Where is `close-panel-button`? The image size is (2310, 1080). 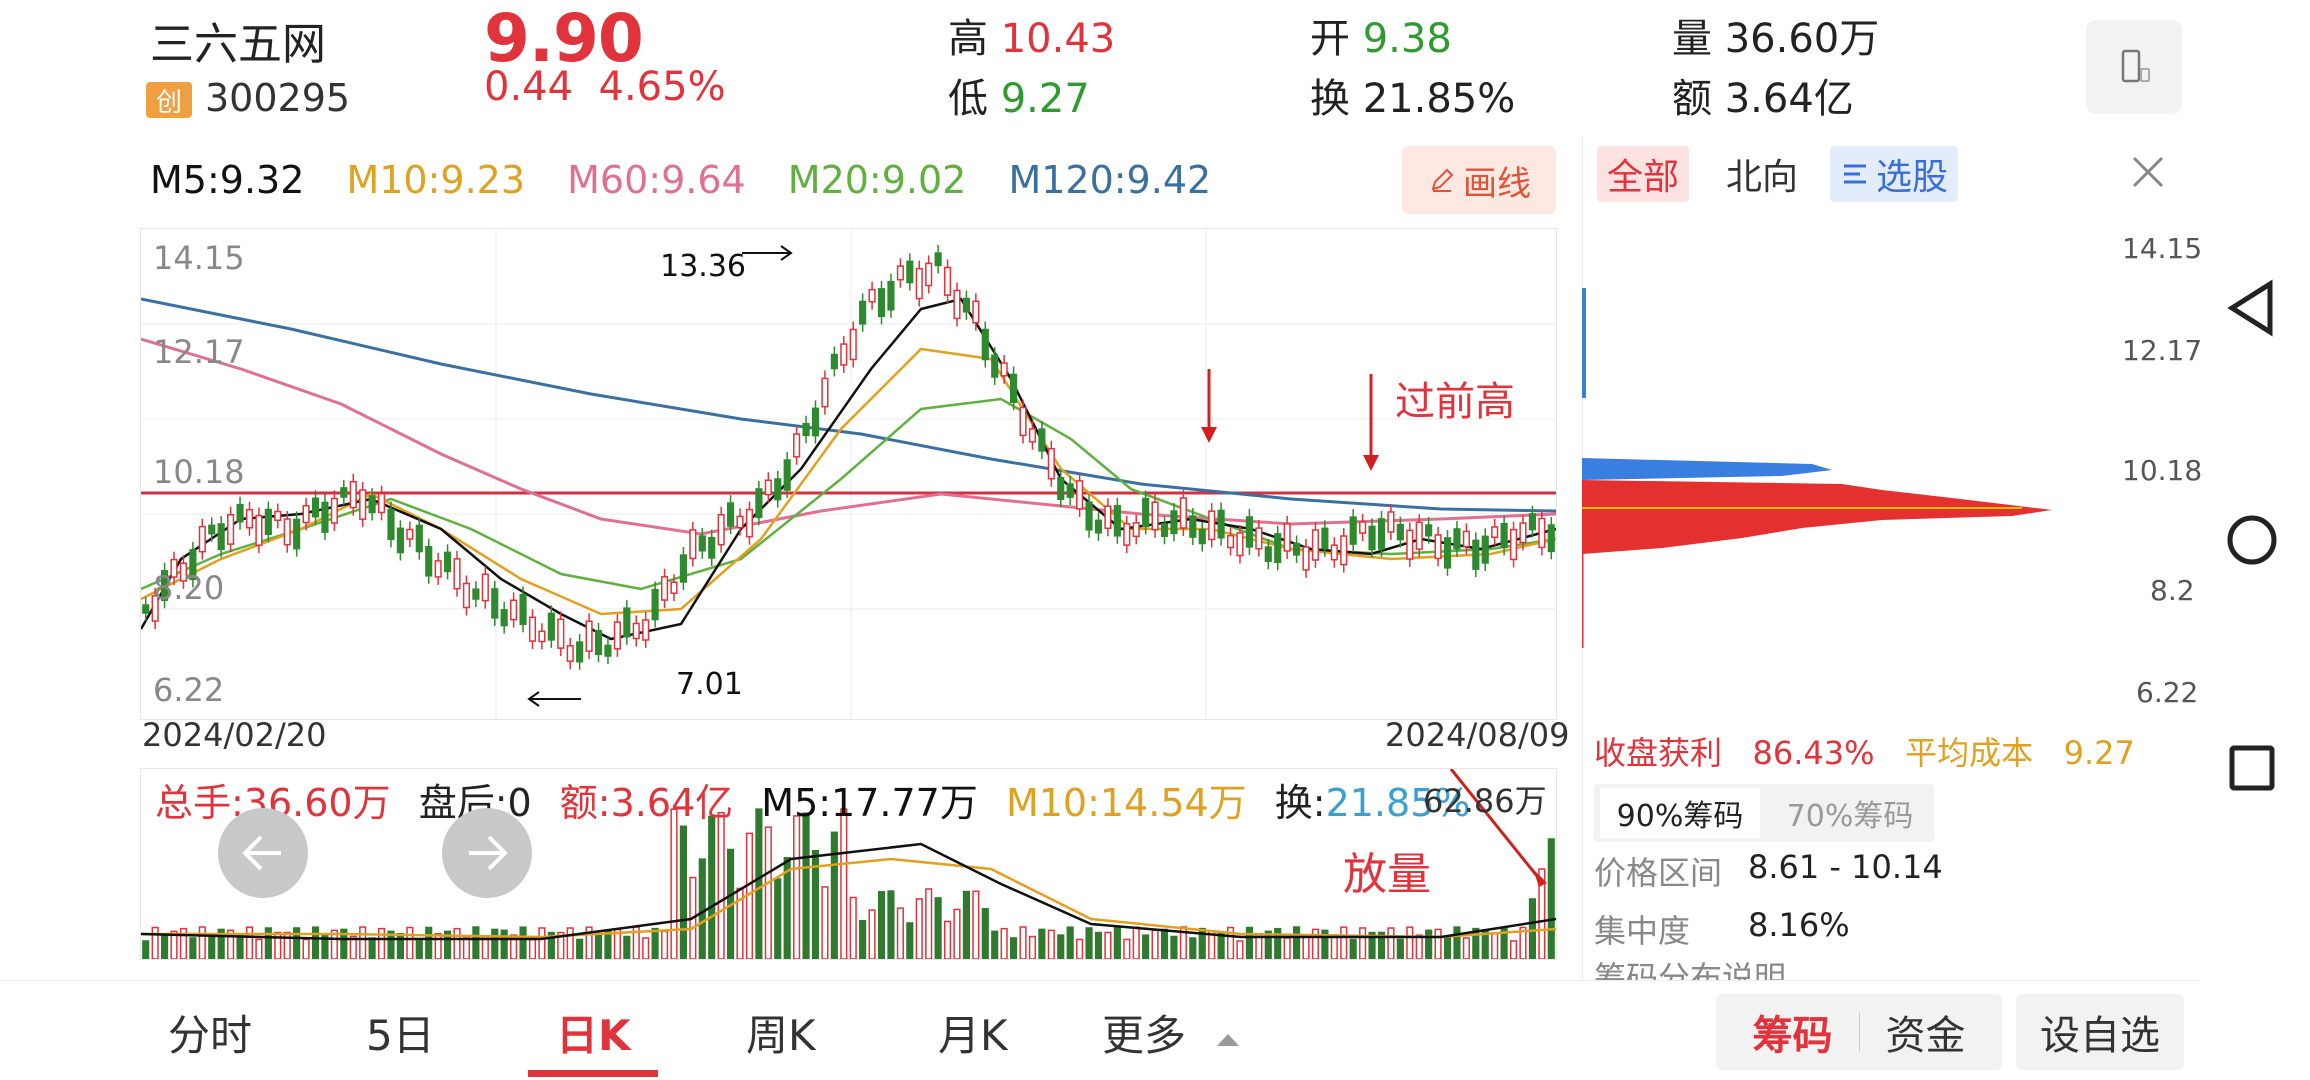
close-panel-button is located at coordinates (2148, 172).